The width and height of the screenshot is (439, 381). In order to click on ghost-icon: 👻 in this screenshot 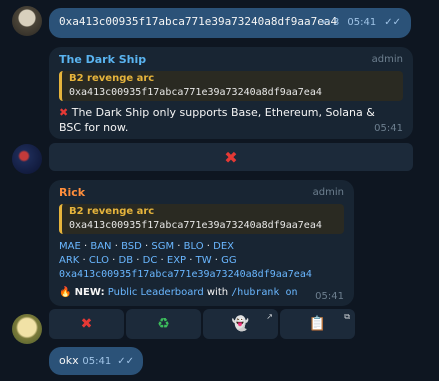, I will do `click(240, 324)`.